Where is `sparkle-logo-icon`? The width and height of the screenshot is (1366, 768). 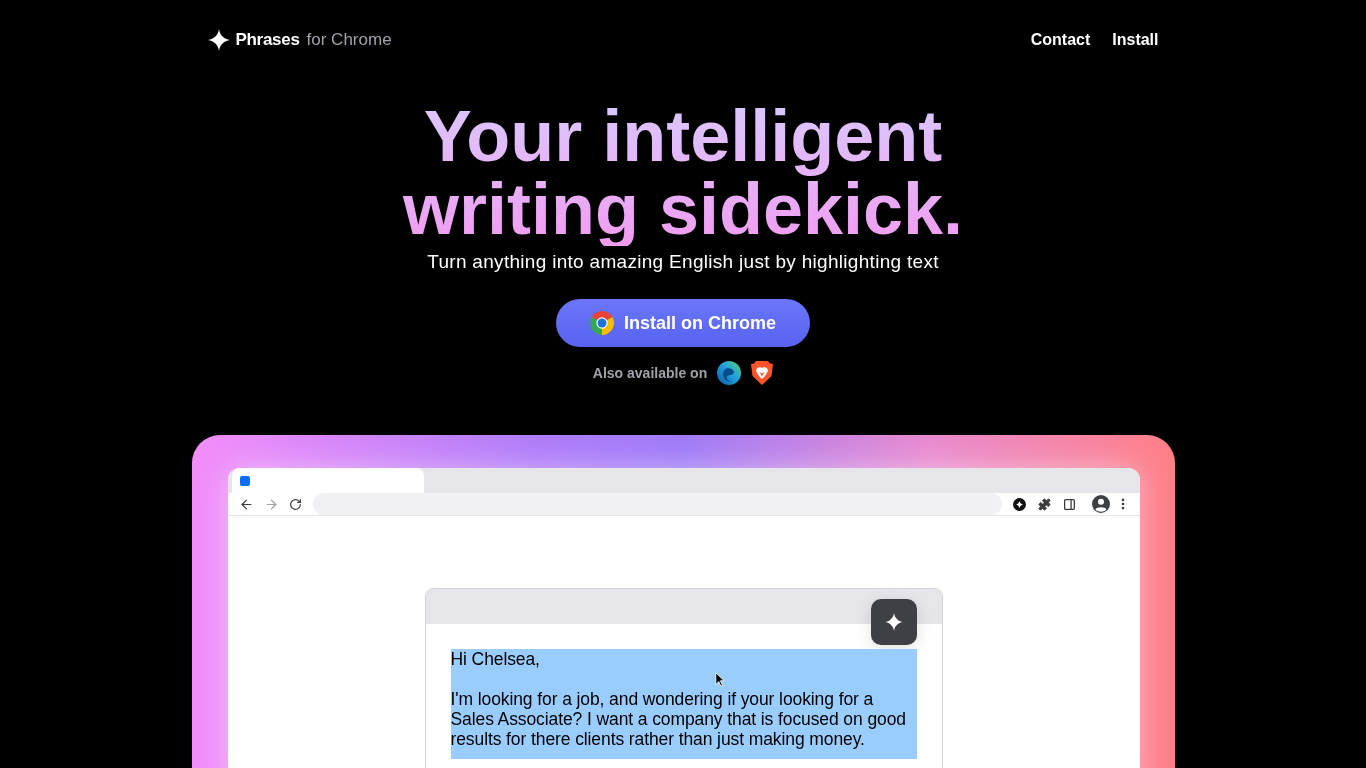 sparkle-logo-icon is located at coordinates (218, 40).